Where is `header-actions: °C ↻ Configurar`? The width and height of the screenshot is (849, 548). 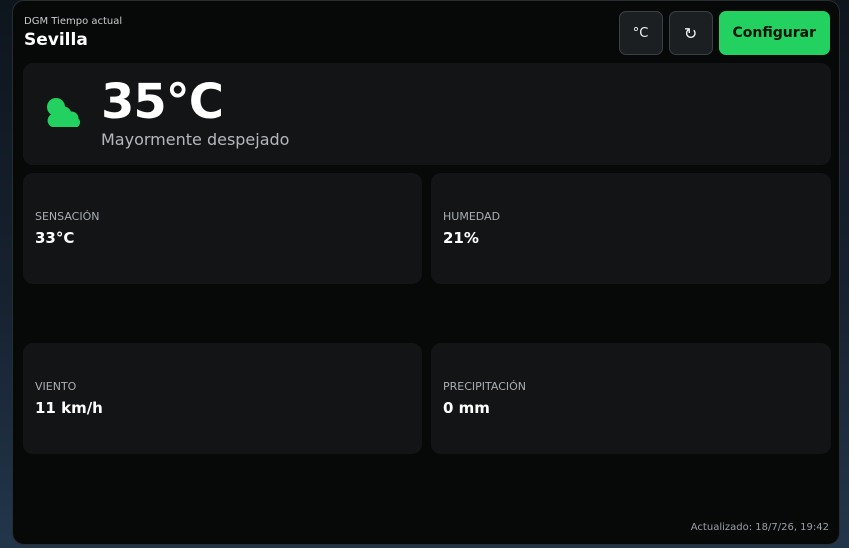
header-actions: °C ↻ Configurar is located at coordinates (724, 33).